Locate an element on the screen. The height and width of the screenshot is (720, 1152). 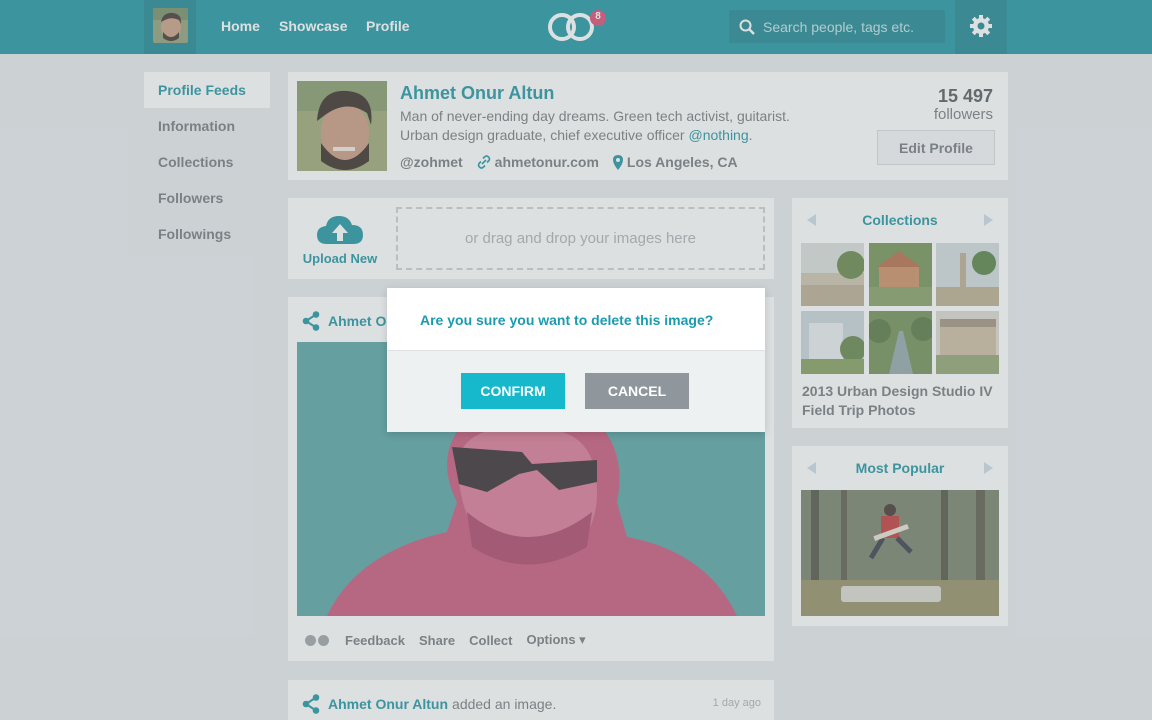
confirm-button: CONFIRM is located at coordinates (513, 391).